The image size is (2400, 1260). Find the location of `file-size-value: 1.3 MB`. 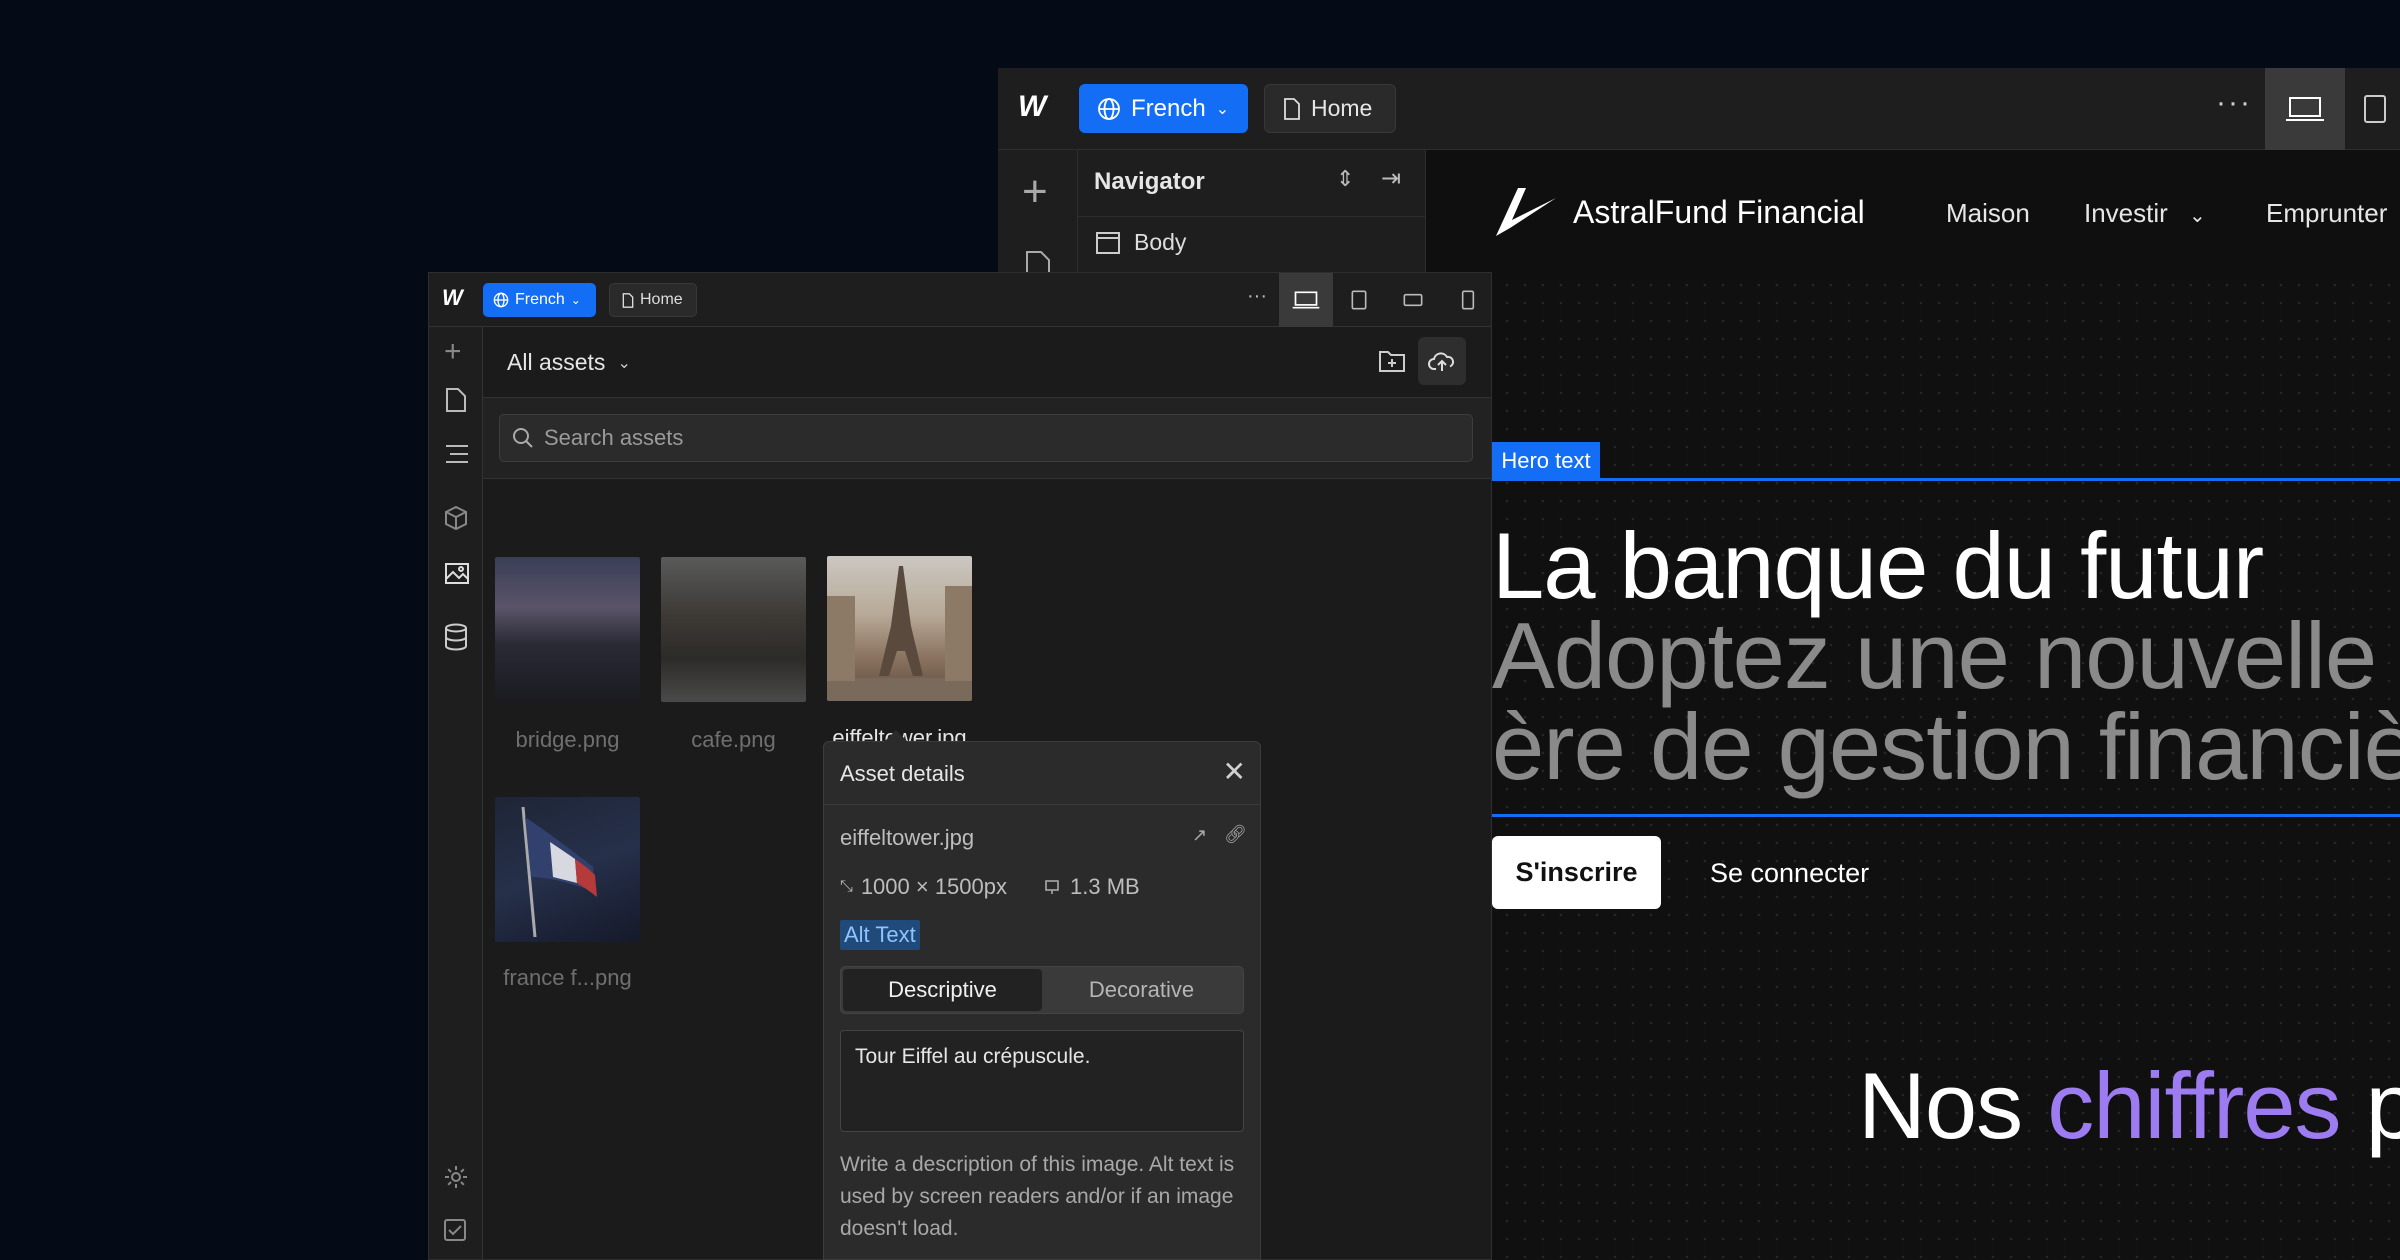

file-size-value: 1.3 MB is located at coordinates (1105, 886).